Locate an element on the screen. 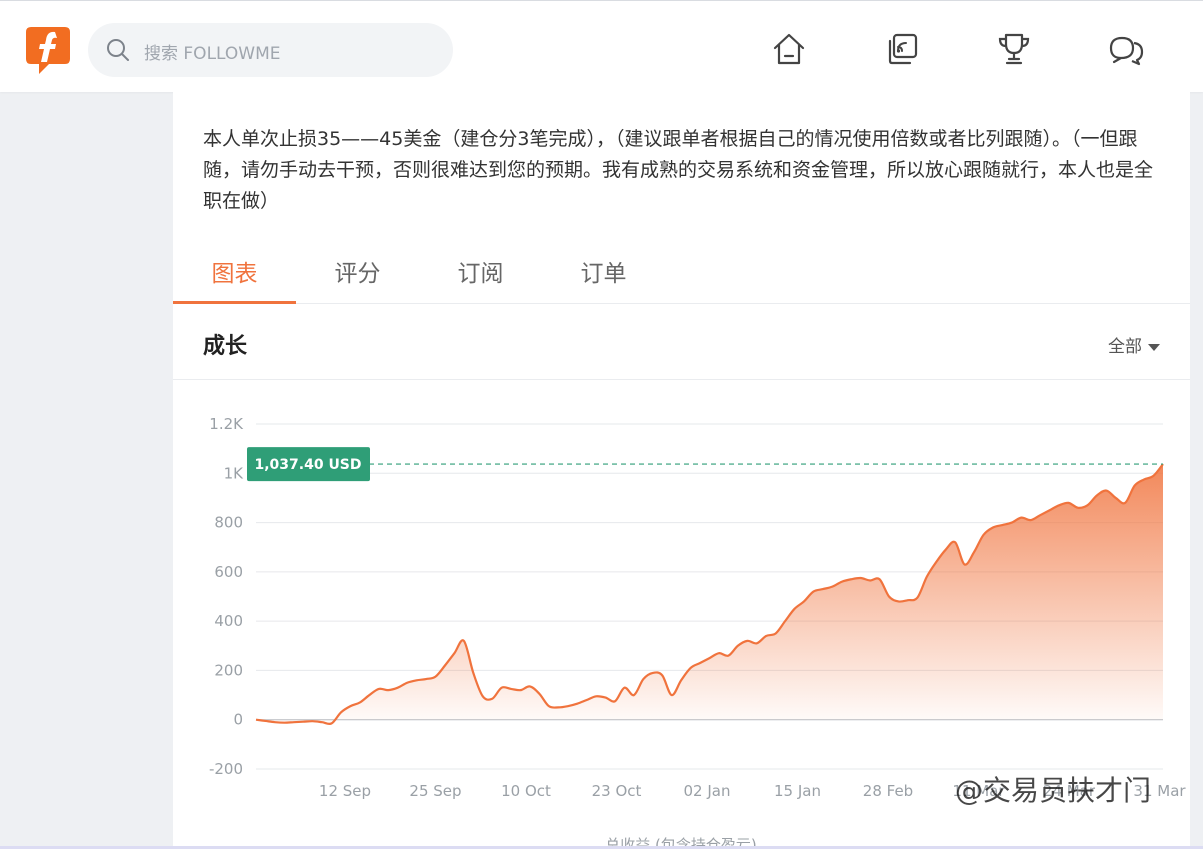 The height and width of the screenshot is (849, 1203). search-box: 搜索 FOLLOWME is located at coordinates (270, 50).